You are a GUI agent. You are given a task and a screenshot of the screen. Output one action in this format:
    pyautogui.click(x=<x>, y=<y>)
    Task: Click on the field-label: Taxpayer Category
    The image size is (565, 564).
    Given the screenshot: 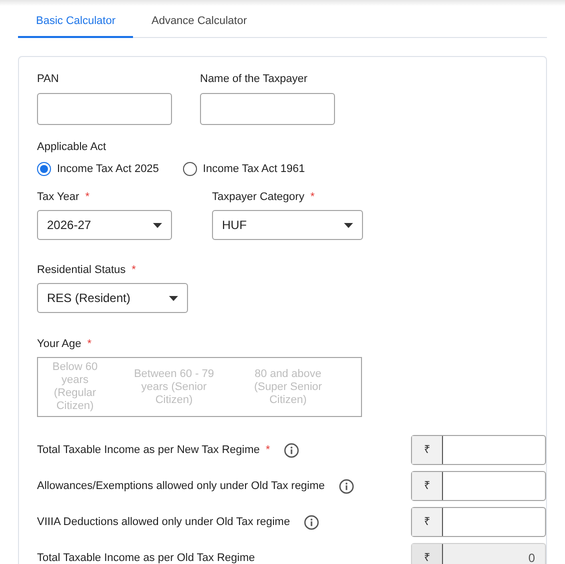 What is the action you would take?
    pyautogui.click(x=258, y=197)
    